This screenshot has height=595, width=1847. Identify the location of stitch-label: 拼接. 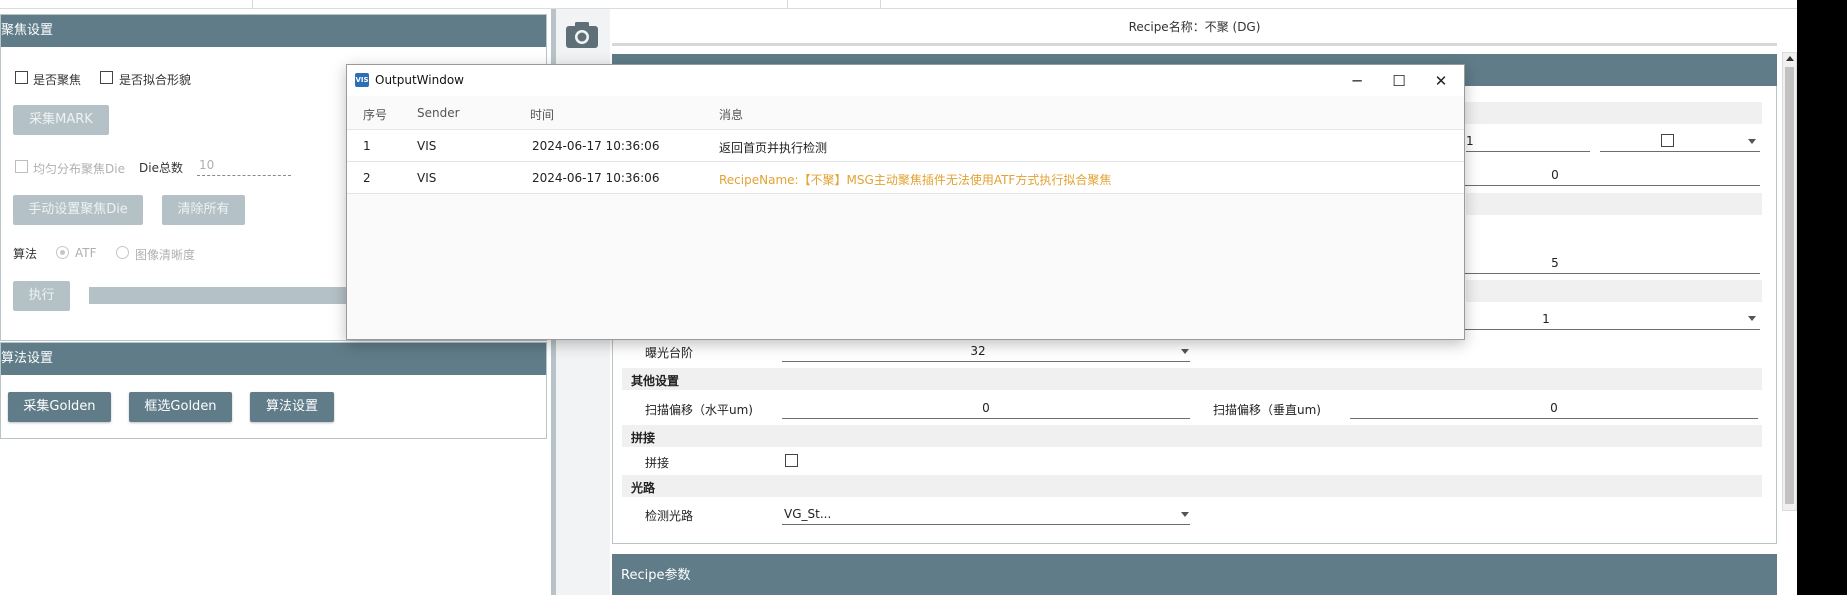
(657, 463).